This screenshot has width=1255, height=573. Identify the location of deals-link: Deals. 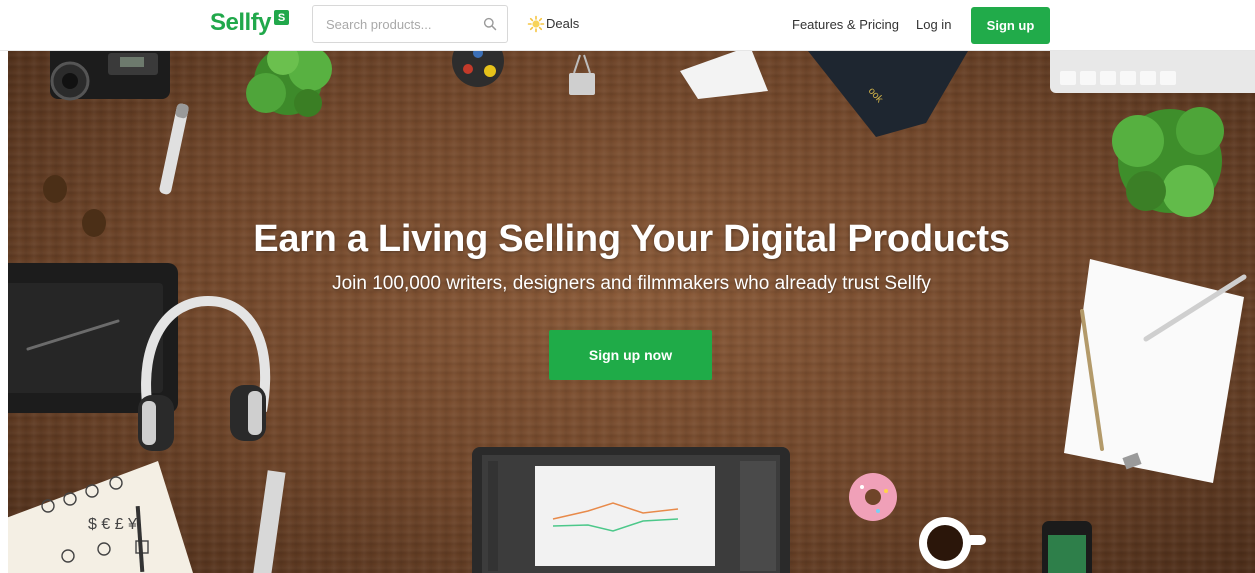
(553, 24).